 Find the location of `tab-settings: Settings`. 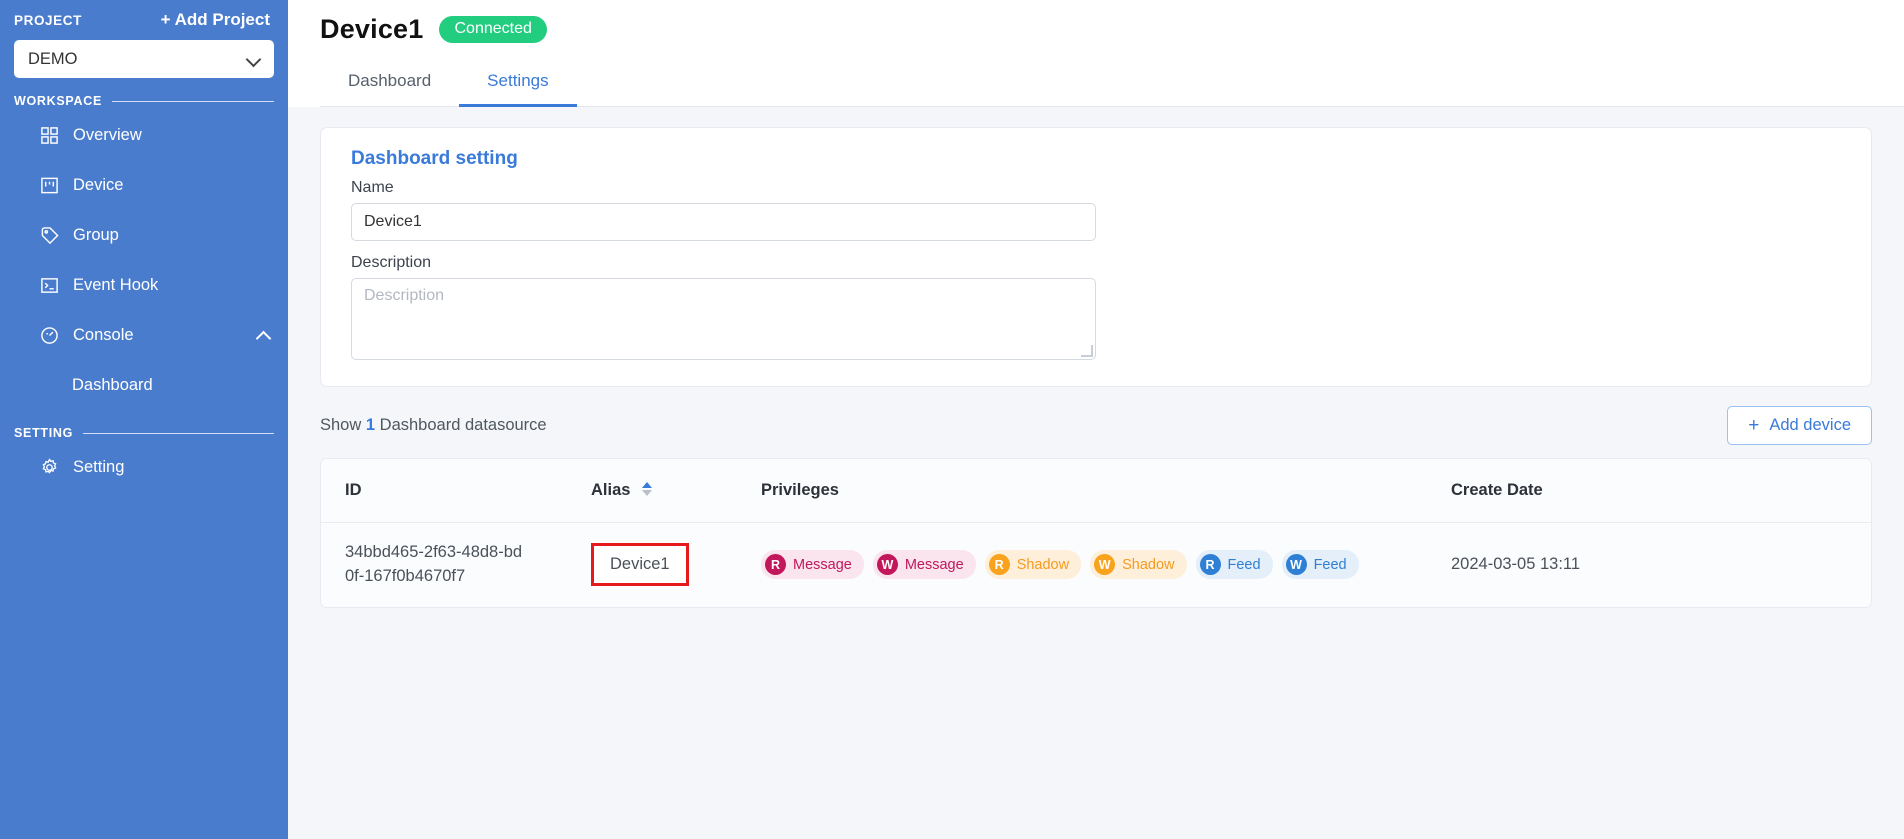

tab-settings: Settings is located at coordinates (518, 84).